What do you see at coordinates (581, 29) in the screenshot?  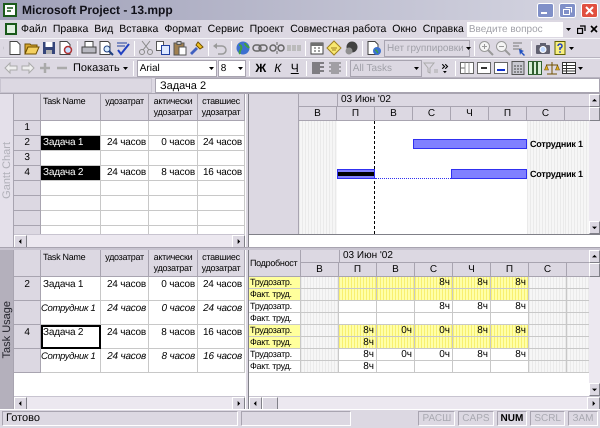 I see `restore-icon` at bounding box center [581, 29].